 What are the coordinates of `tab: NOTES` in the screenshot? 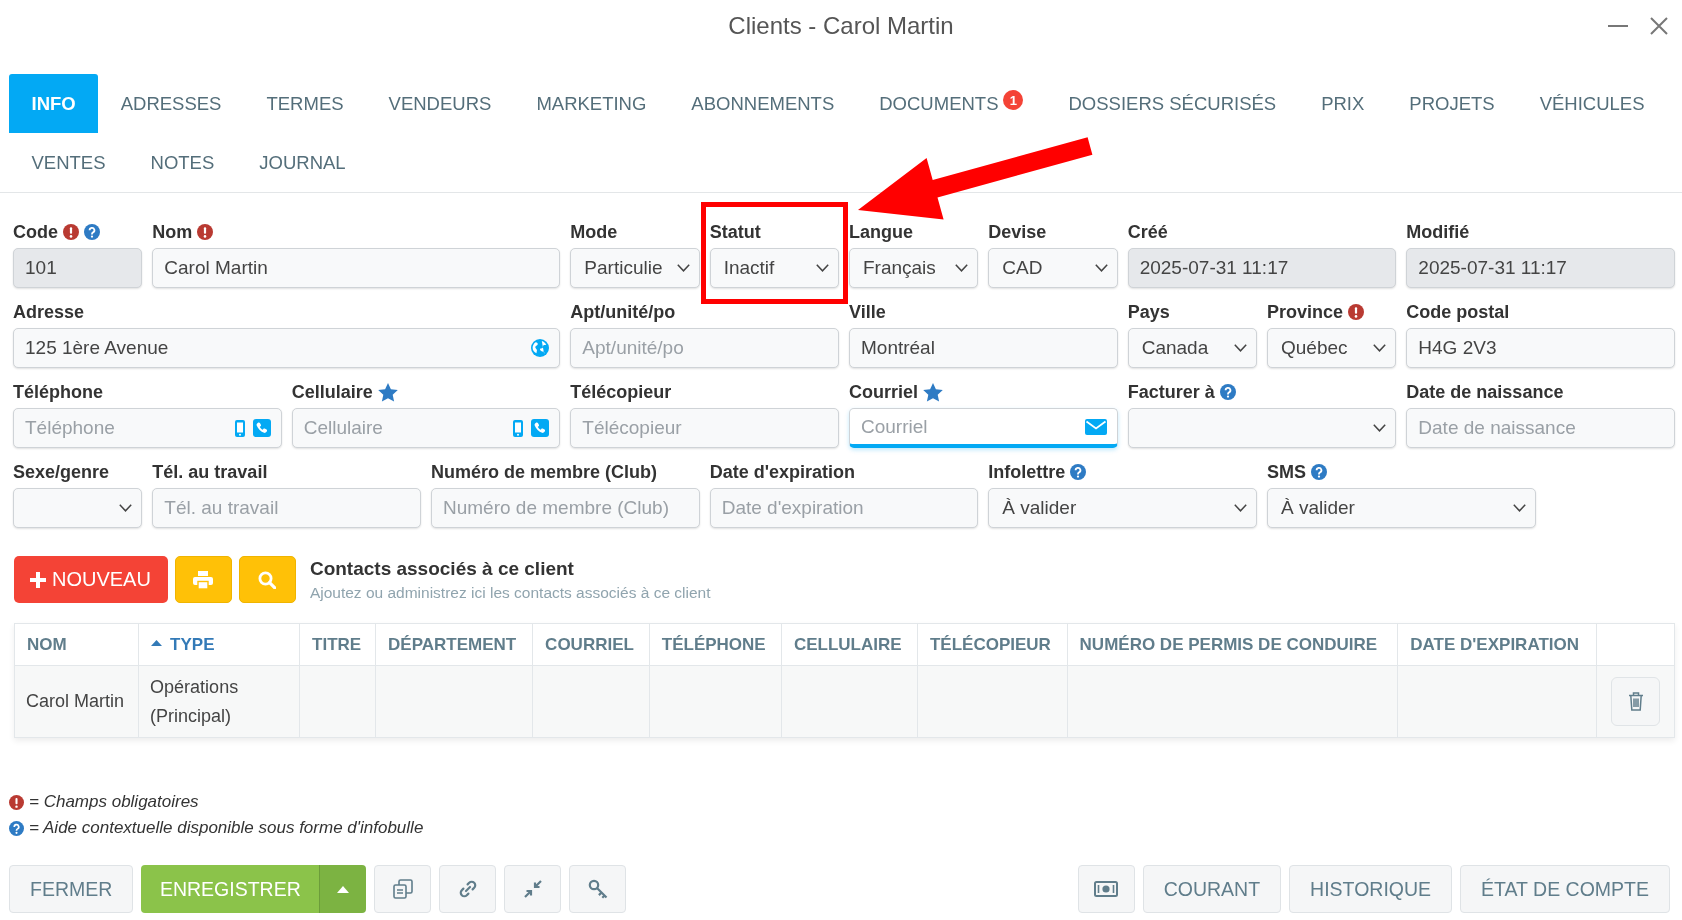 It's located at (182, 162).